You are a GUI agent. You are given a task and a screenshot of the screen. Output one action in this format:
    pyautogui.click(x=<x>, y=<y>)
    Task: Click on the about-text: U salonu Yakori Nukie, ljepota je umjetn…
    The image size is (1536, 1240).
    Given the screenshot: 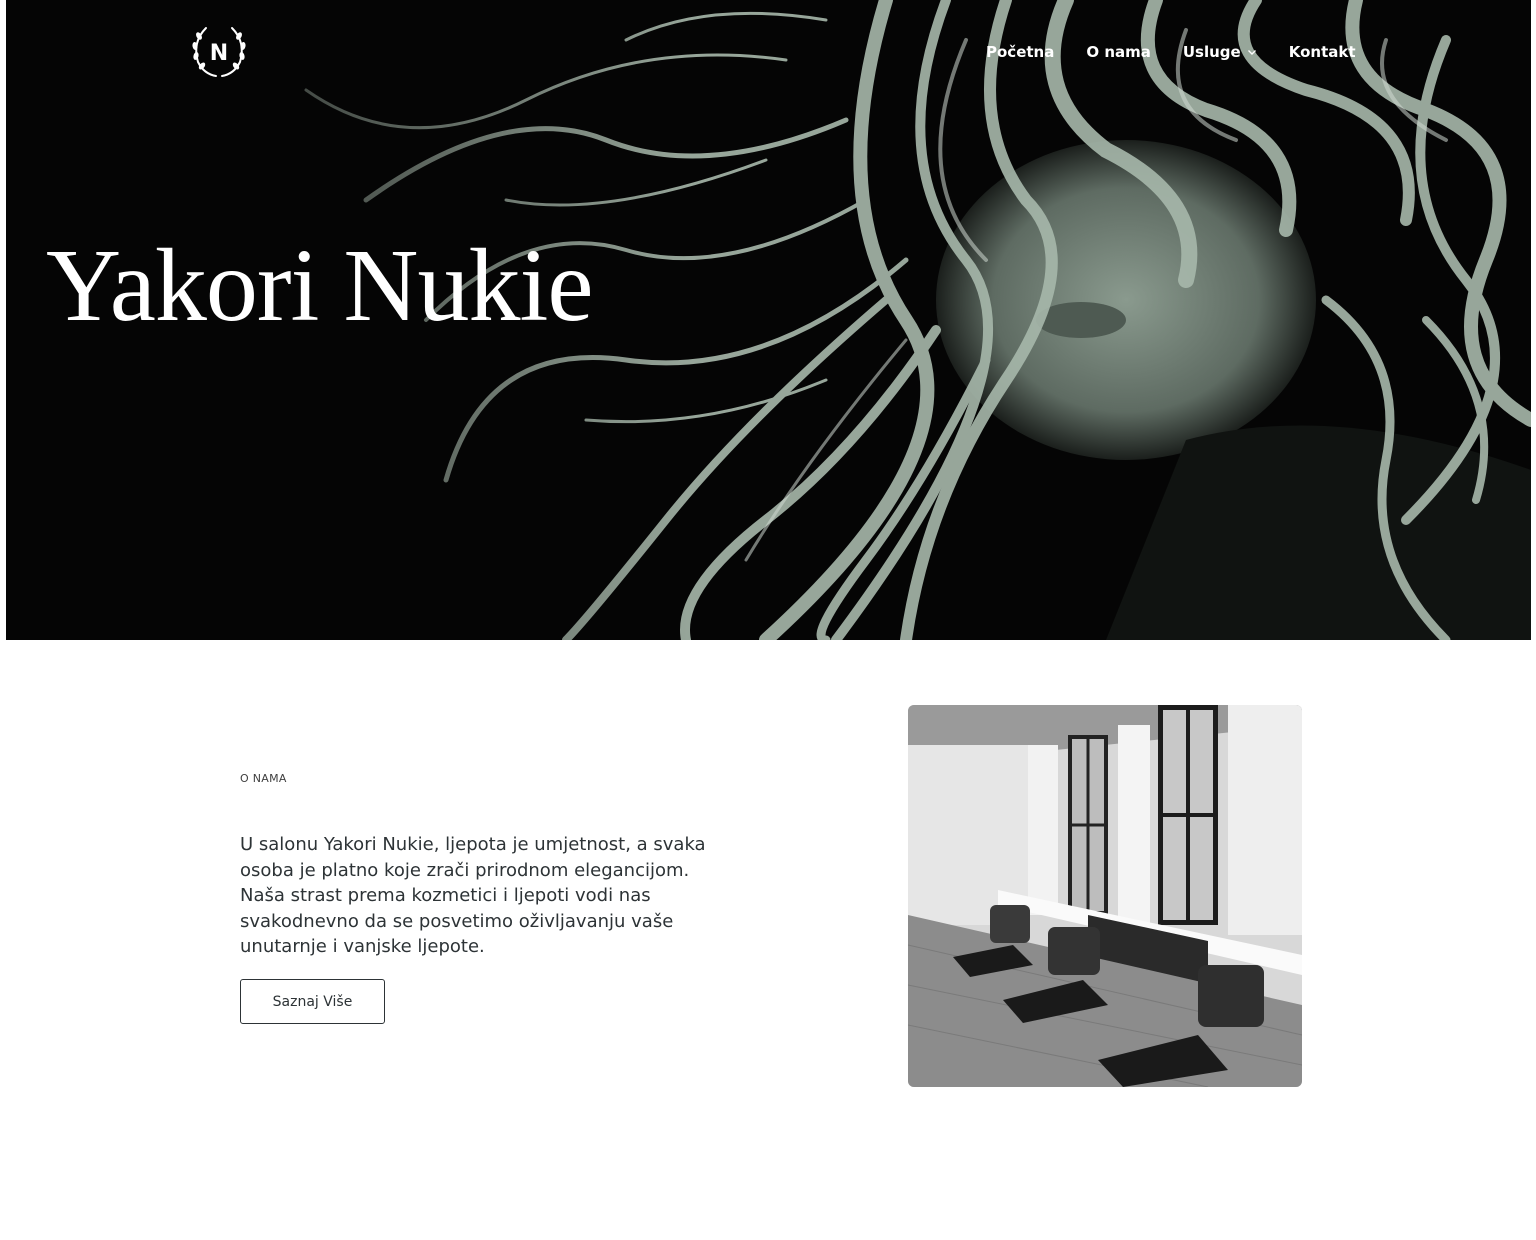 What is the action you would take?
    pyautogui.click(x=473, y=895)
    